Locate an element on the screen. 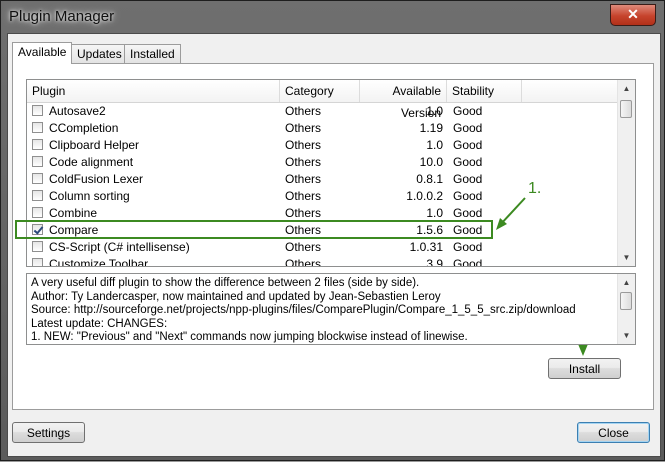  scroll-down-icon: ▼ is located at coordinates (626, 335).